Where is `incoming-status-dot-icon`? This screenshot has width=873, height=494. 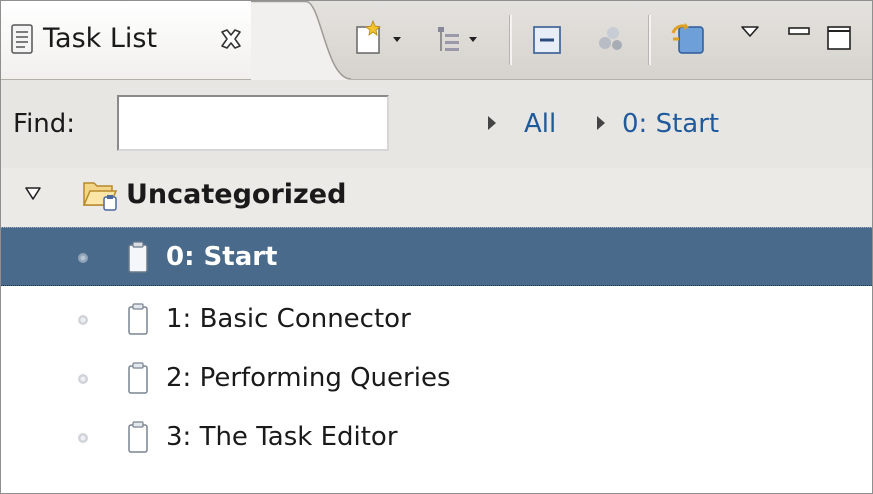
incoming-status-dot-icon is located at coordinates (83, 258).